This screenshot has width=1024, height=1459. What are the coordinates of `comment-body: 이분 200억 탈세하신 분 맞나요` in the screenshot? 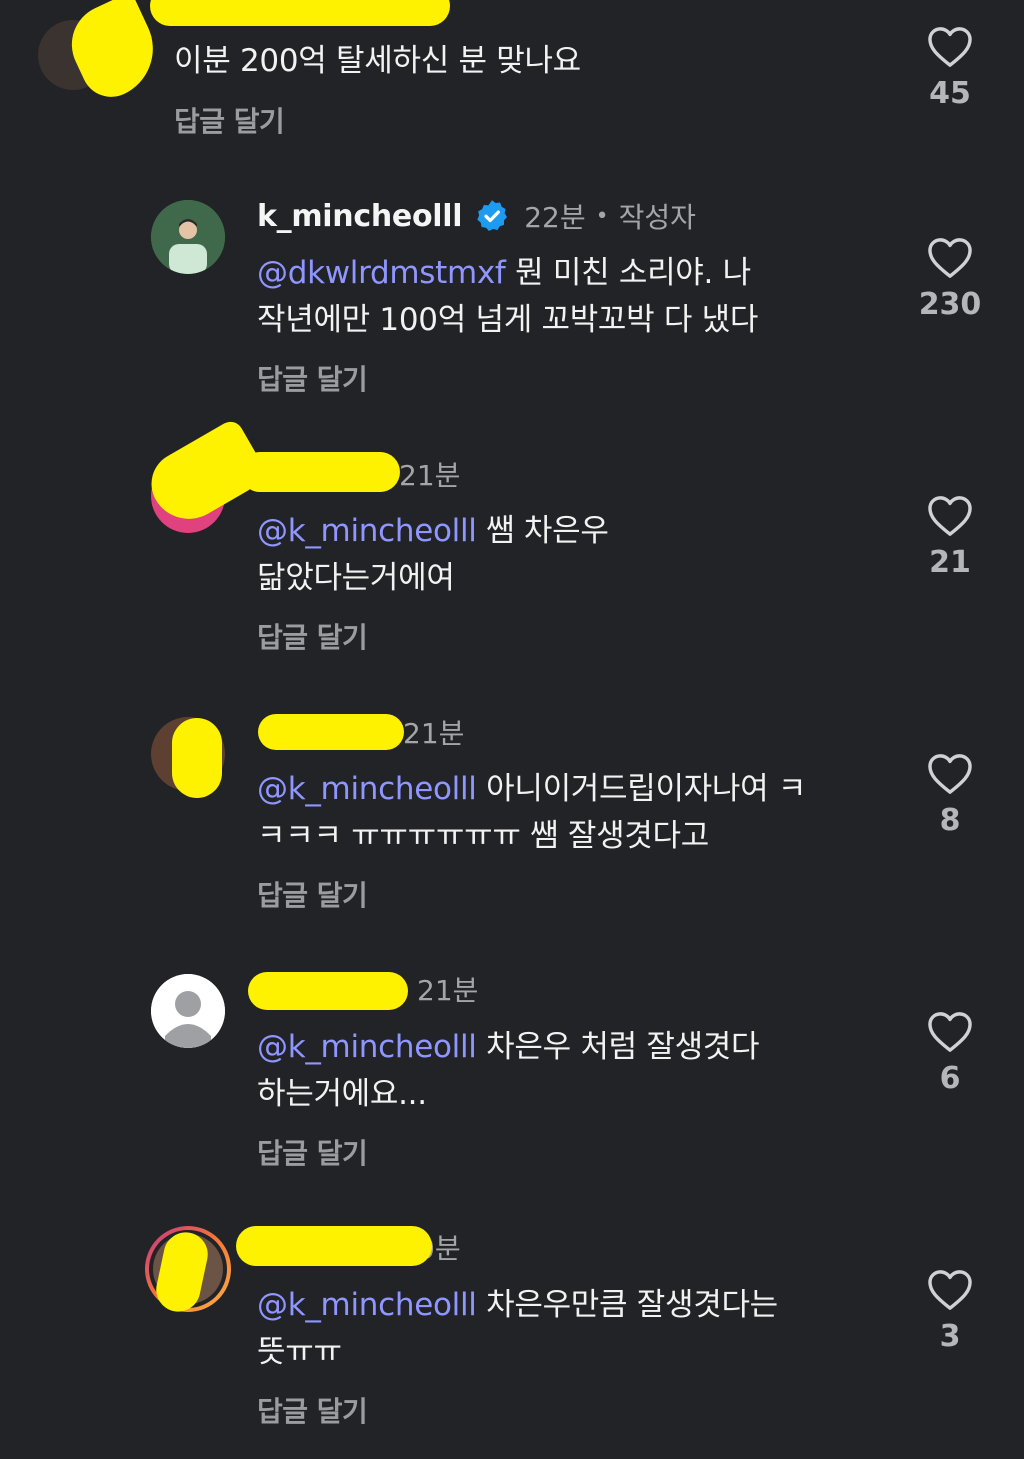 It's located at (377, 61).